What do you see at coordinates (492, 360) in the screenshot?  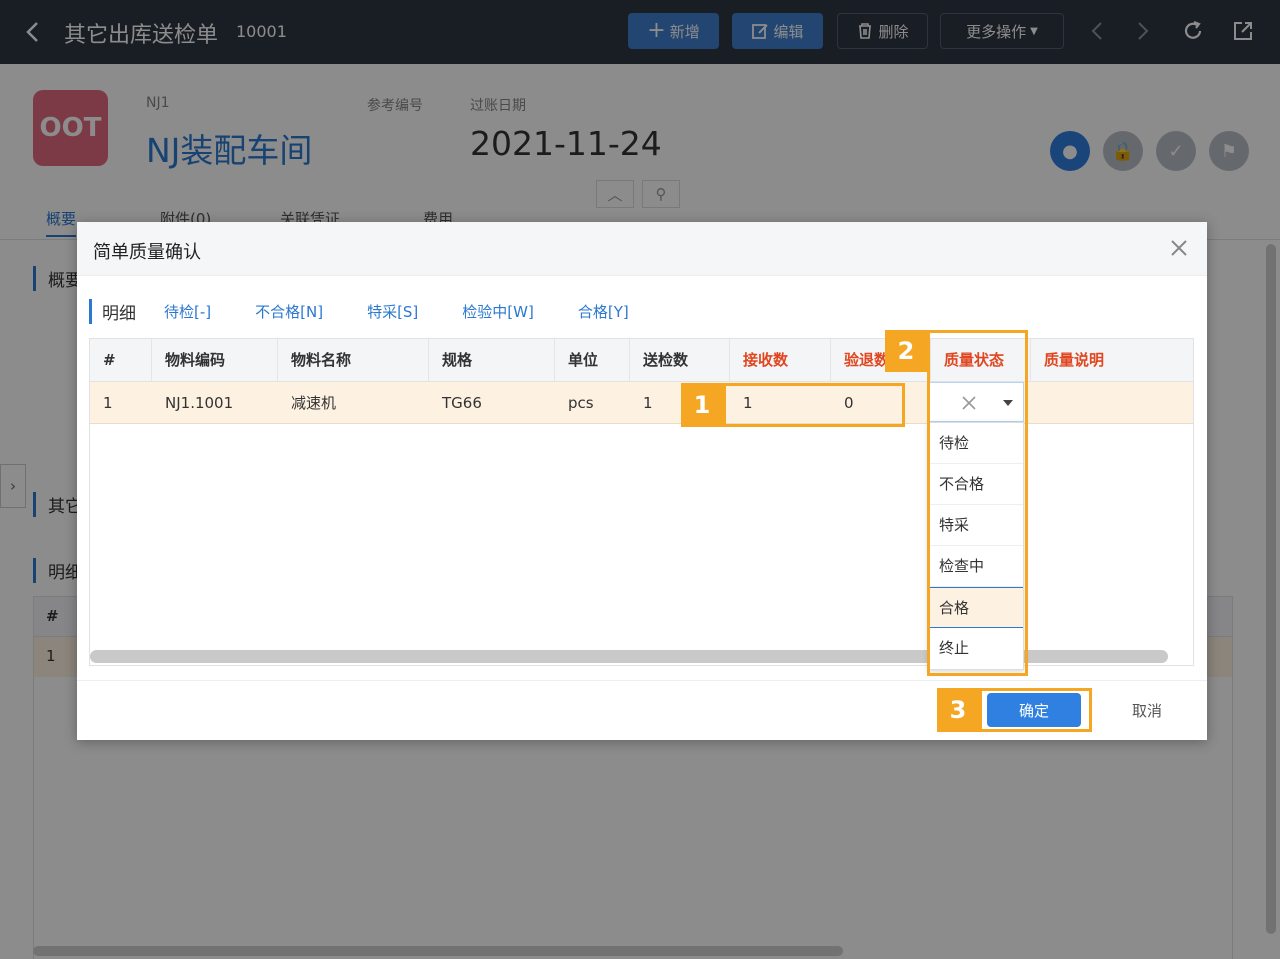 I see `column-header-spec: 规格` at bounding box center [492, 360].